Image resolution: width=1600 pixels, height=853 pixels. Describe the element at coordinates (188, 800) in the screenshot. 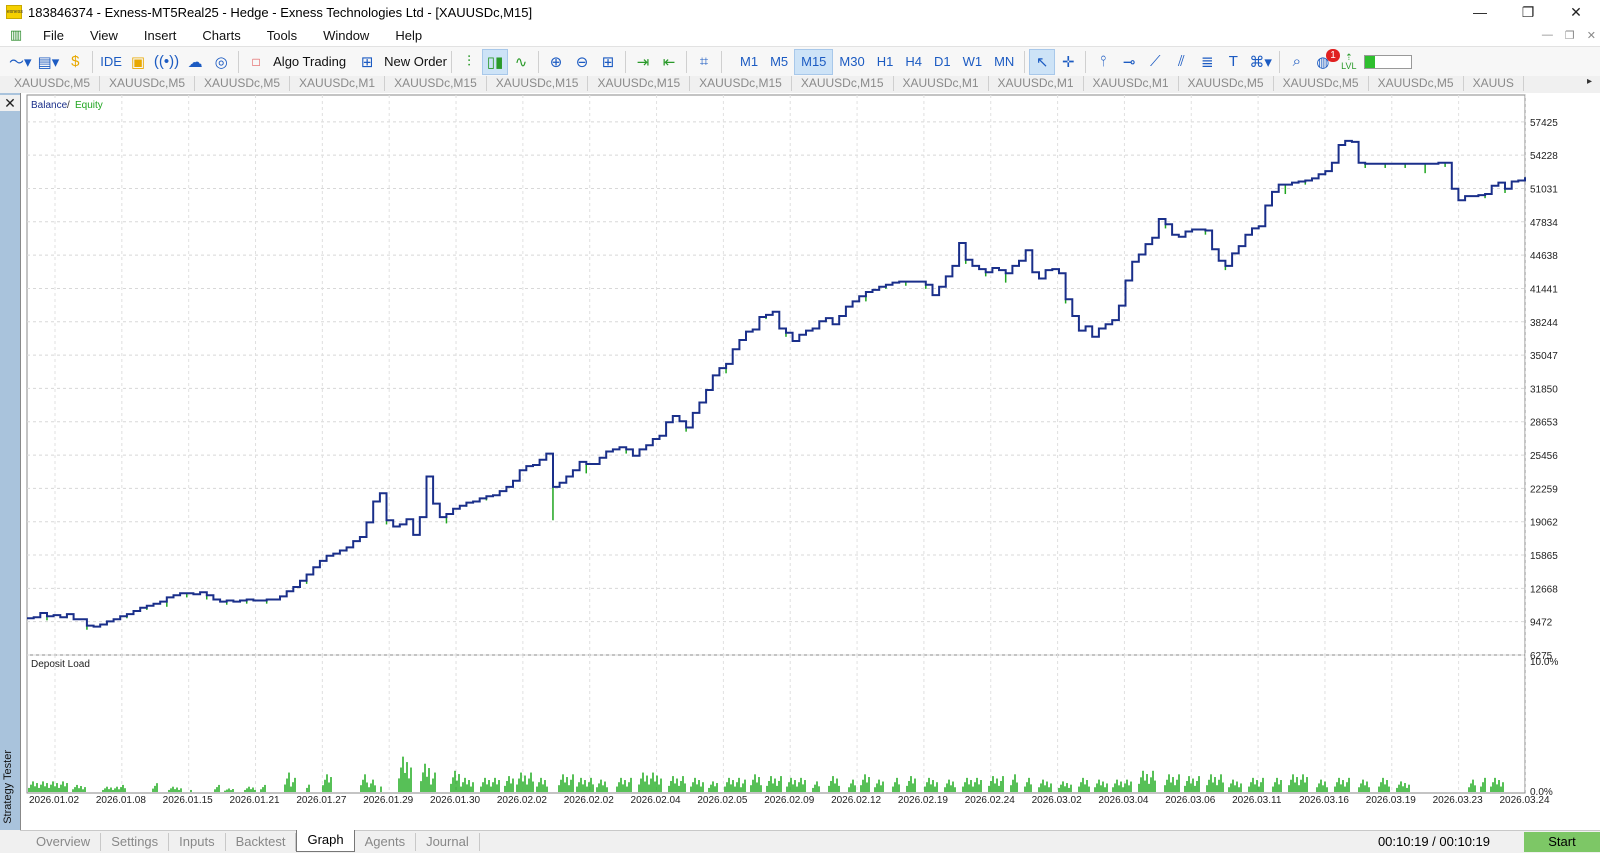

I see `x-tick-label: 2026.01.15` at that location.